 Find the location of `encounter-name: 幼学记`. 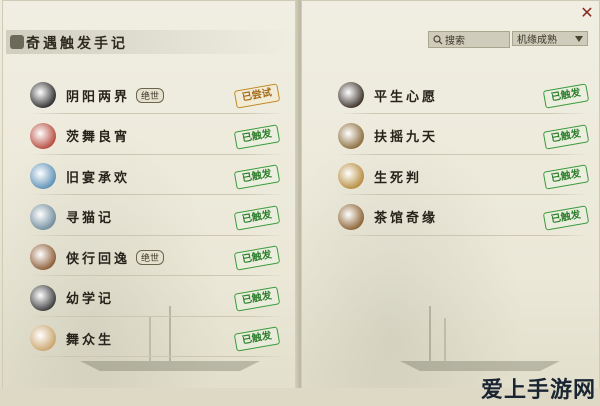

encounter-name: 幼学记 is located at coordinates (90, 299).